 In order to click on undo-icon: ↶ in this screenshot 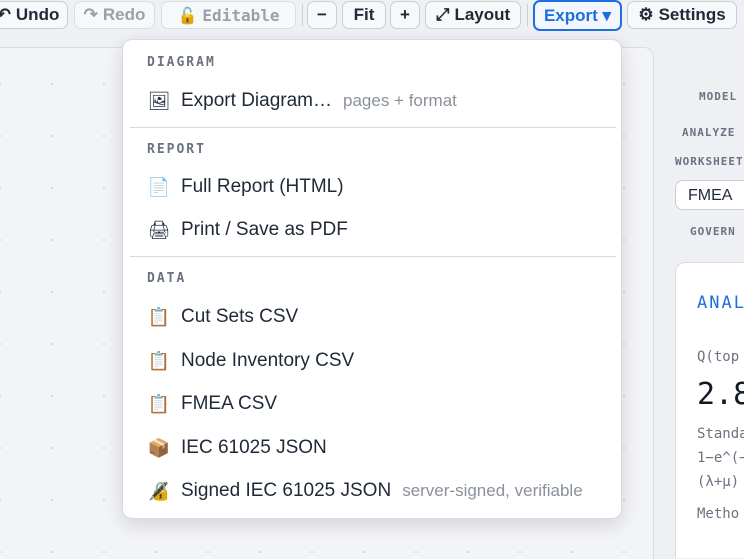, I will do `click(5, 14)`.